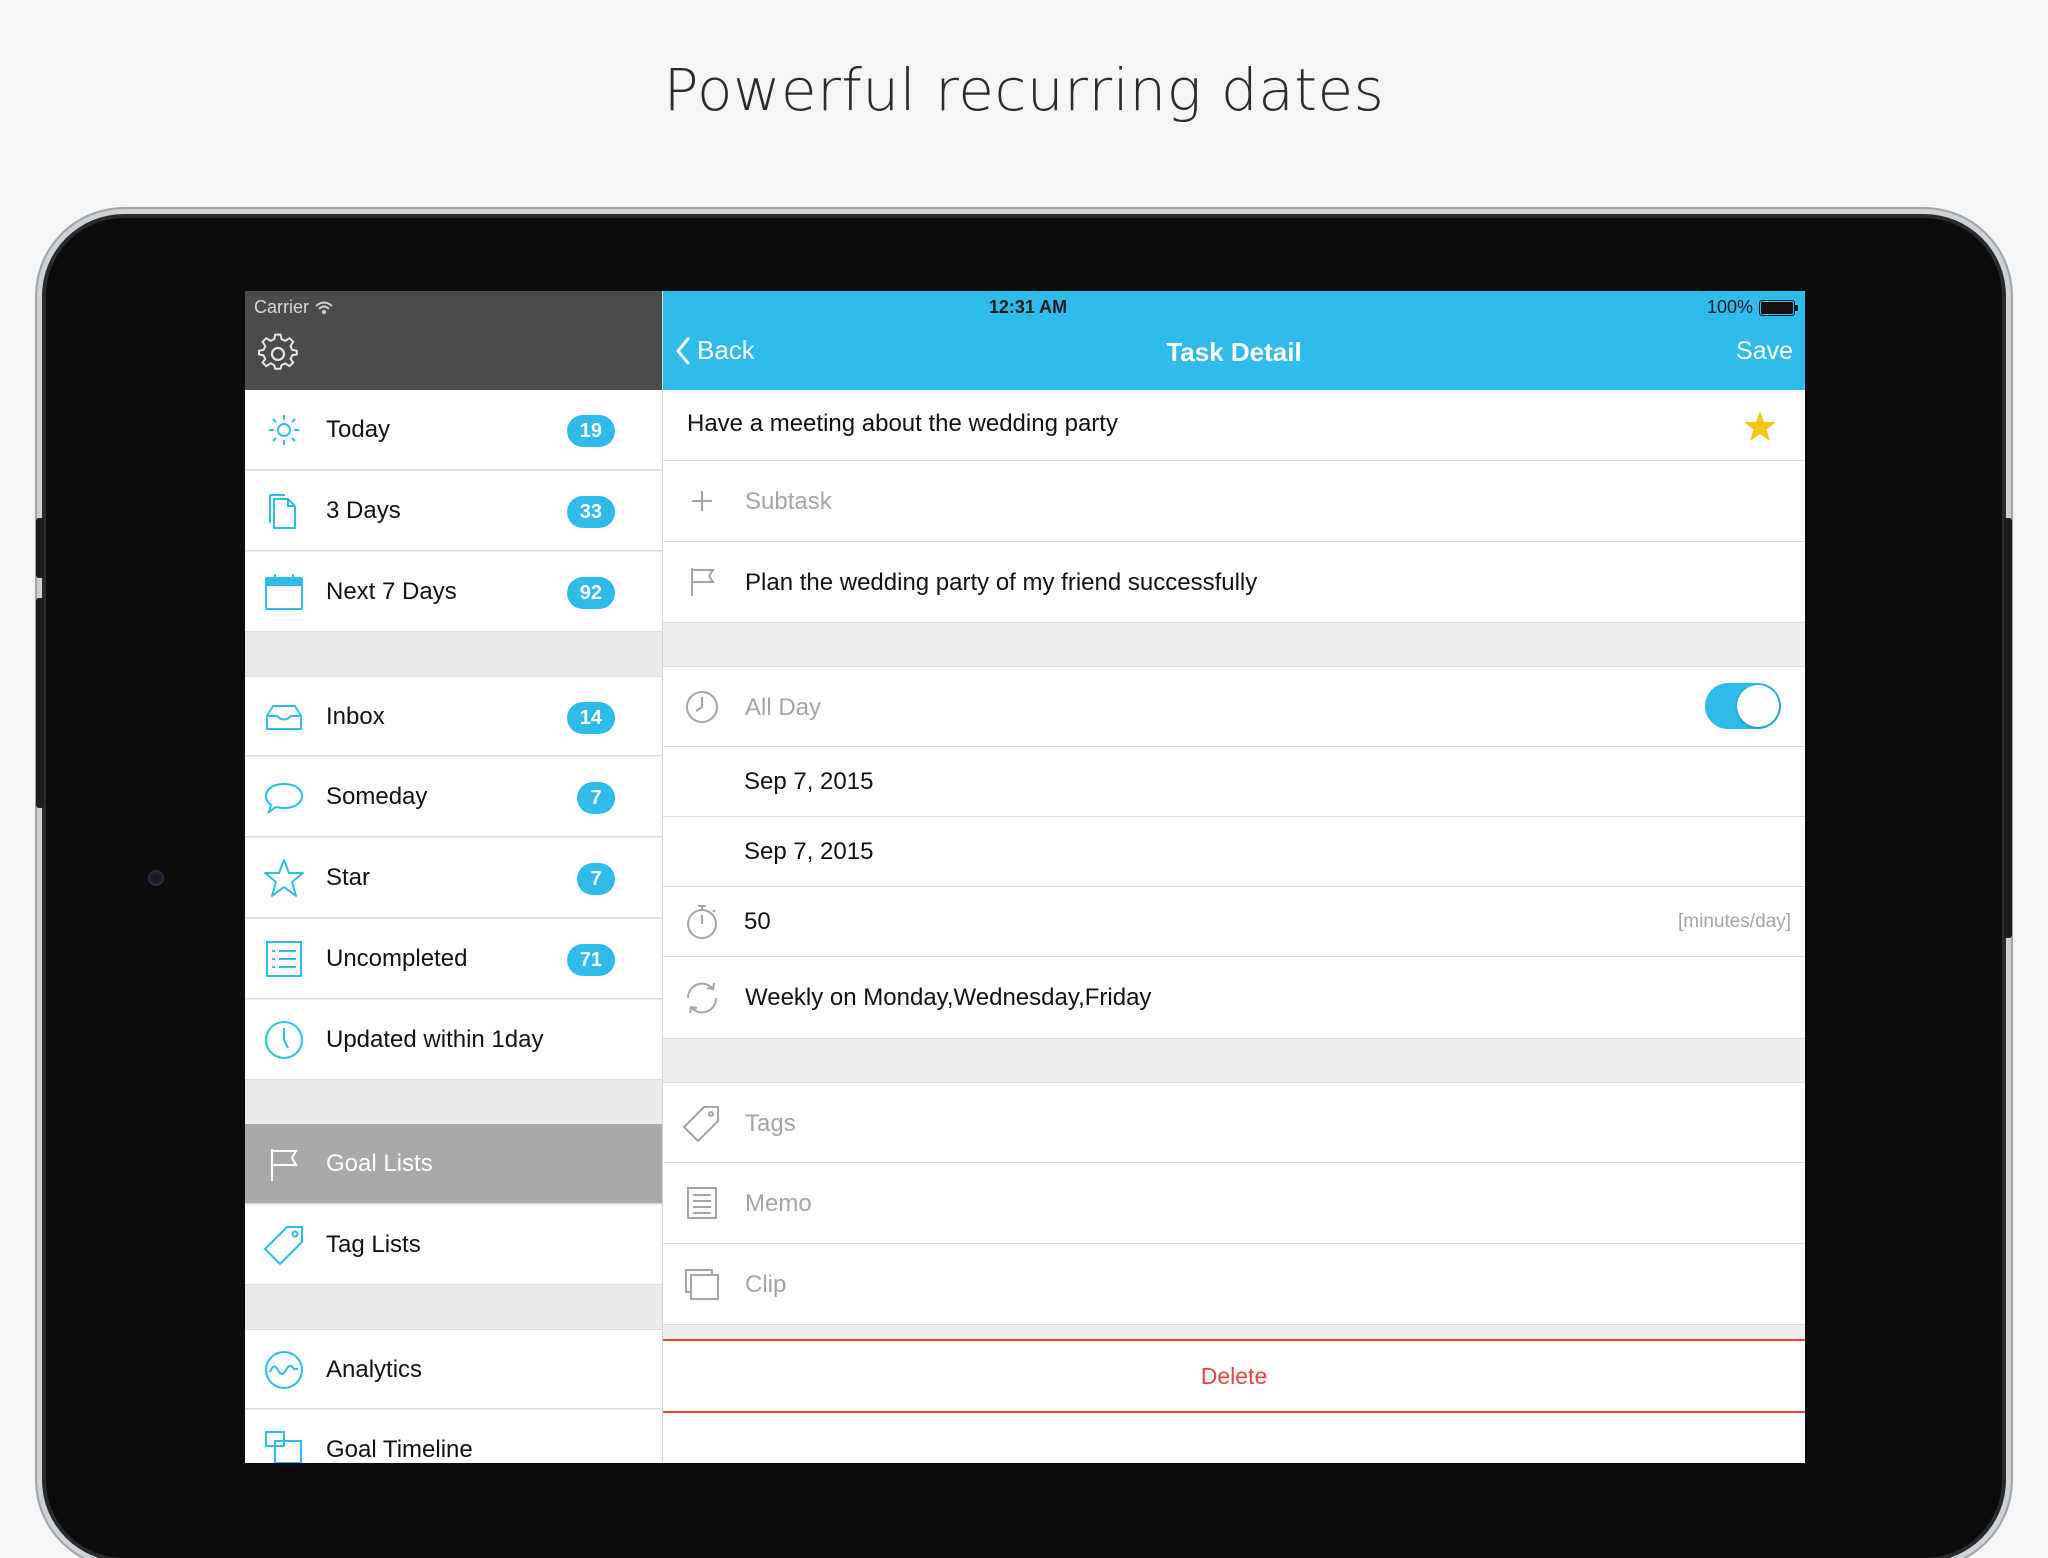 The width and height of the screenshot is (2048, 1558). I want to click on status-battery: 100%, so click(1752, 307).